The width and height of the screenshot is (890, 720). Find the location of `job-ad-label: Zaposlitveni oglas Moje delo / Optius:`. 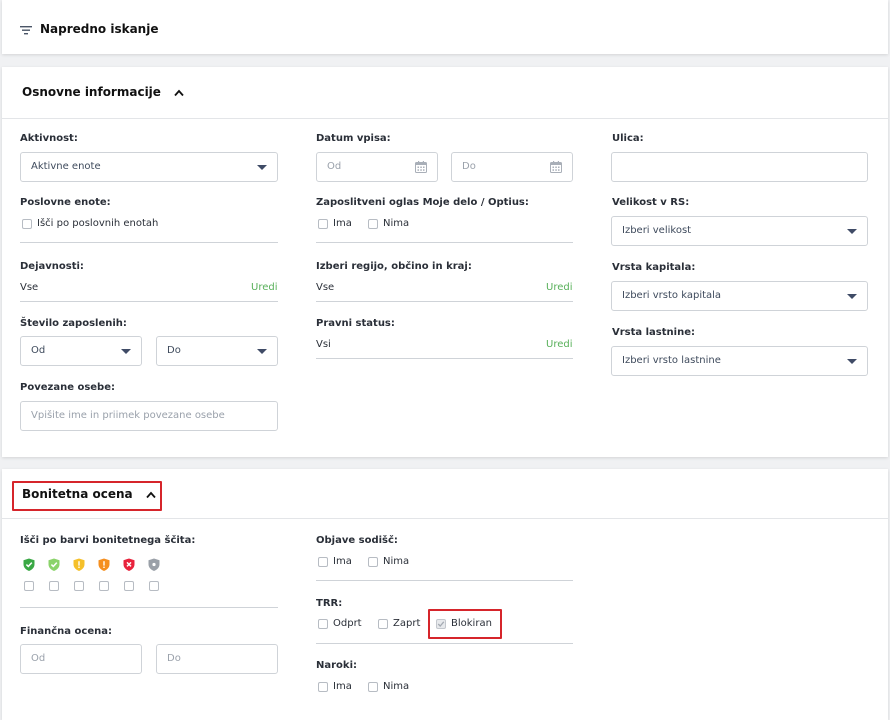

job-ad-label: Zaposlitveni oglas Moje delo / Optius: is located at coordinates (422, 202).